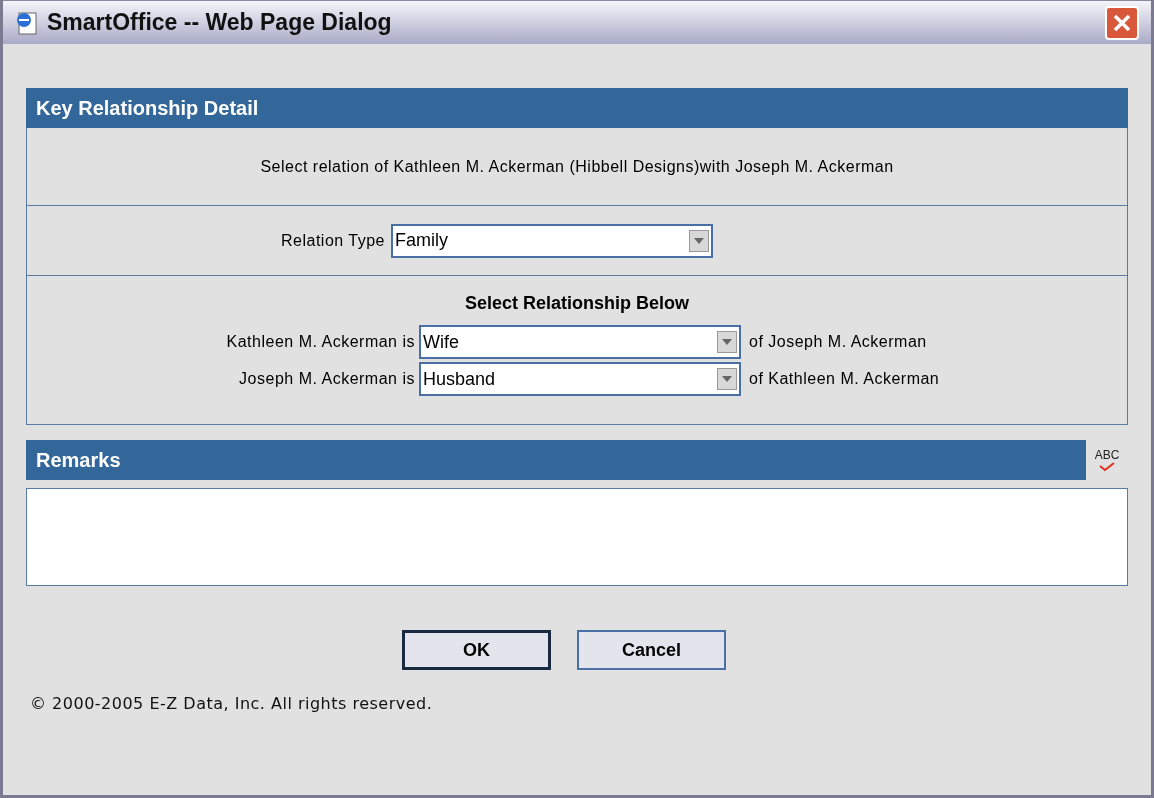 The width and height of the screenshot is (1154, 798). What do you see at coordinates (577, 303) in the screenshot?
I see `section-subtitle: Select Relationship Below` at bounding box center [577, 303].